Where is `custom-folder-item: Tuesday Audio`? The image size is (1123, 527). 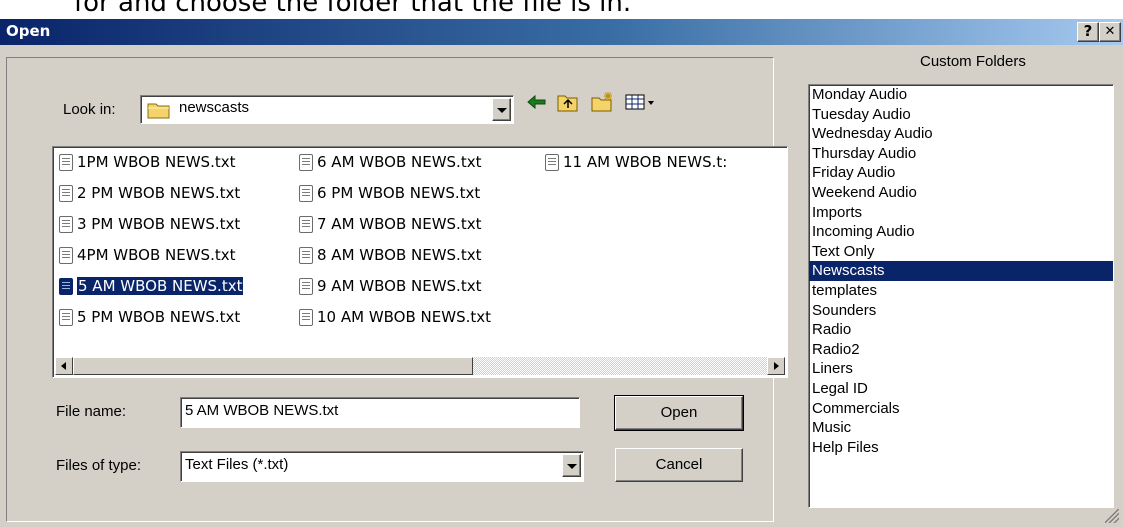 custom-folder-item: Tuesday Audio is located at coordinates (961, 115).